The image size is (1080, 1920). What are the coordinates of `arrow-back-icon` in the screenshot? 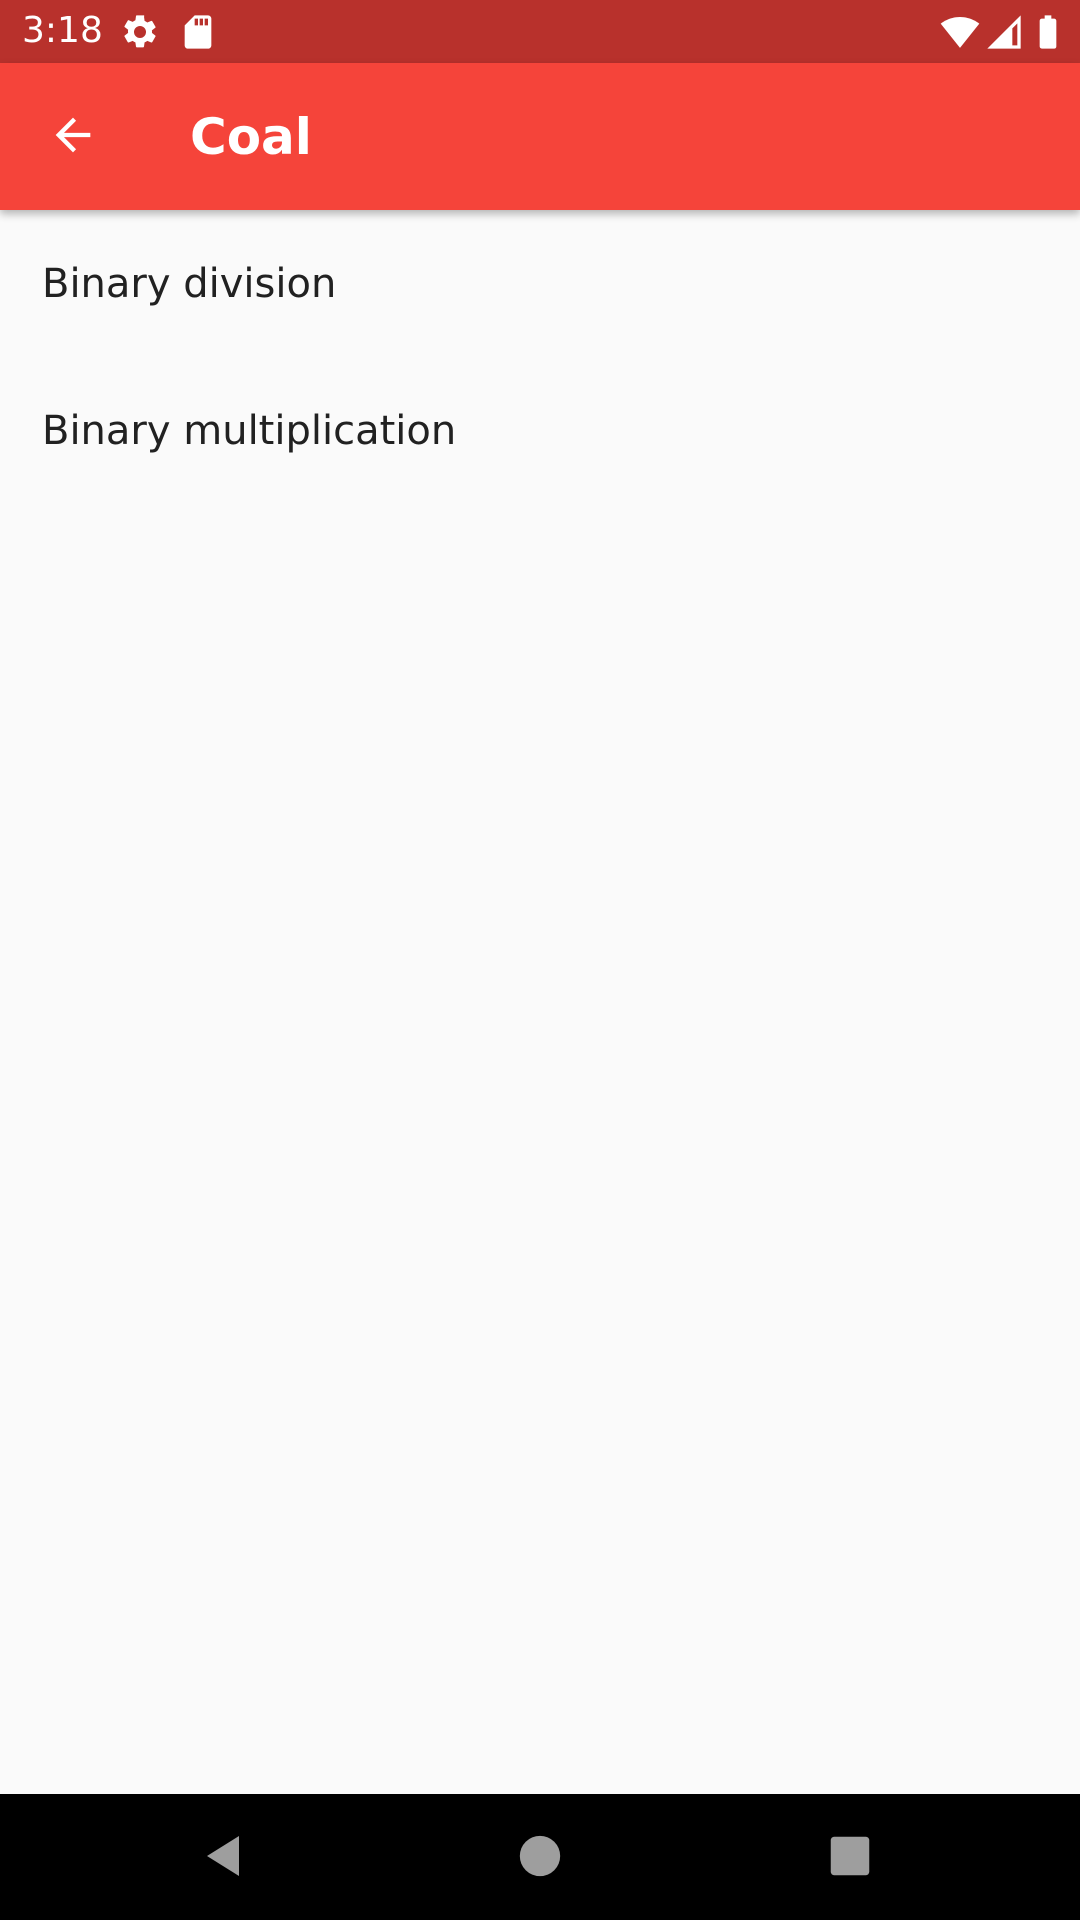 It's located at (73, 137).